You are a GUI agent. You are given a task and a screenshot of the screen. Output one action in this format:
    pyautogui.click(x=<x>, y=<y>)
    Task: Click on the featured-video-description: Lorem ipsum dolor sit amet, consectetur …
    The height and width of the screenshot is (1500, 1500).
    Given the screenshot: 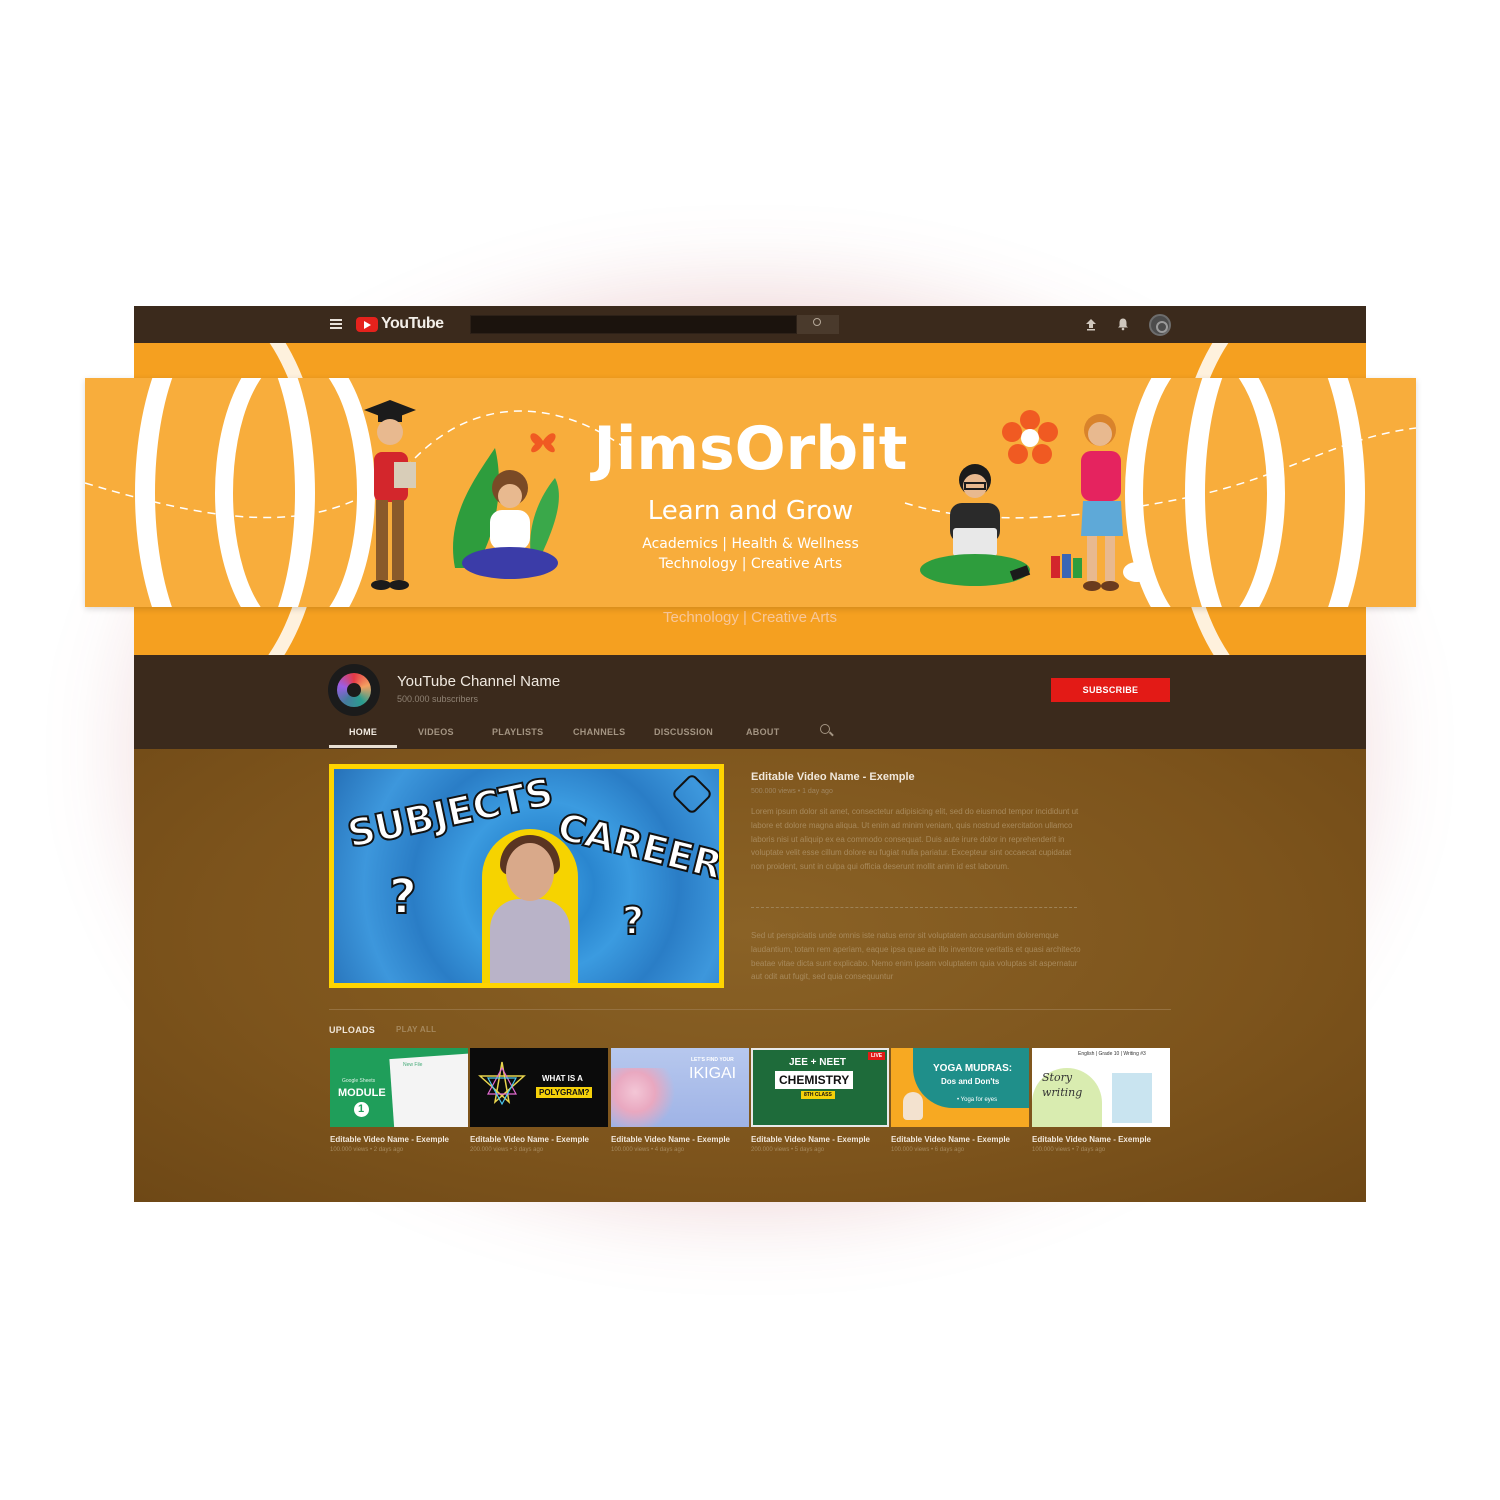 What is the action you would take?
    pyautogui.click(x=915, y=839)
    